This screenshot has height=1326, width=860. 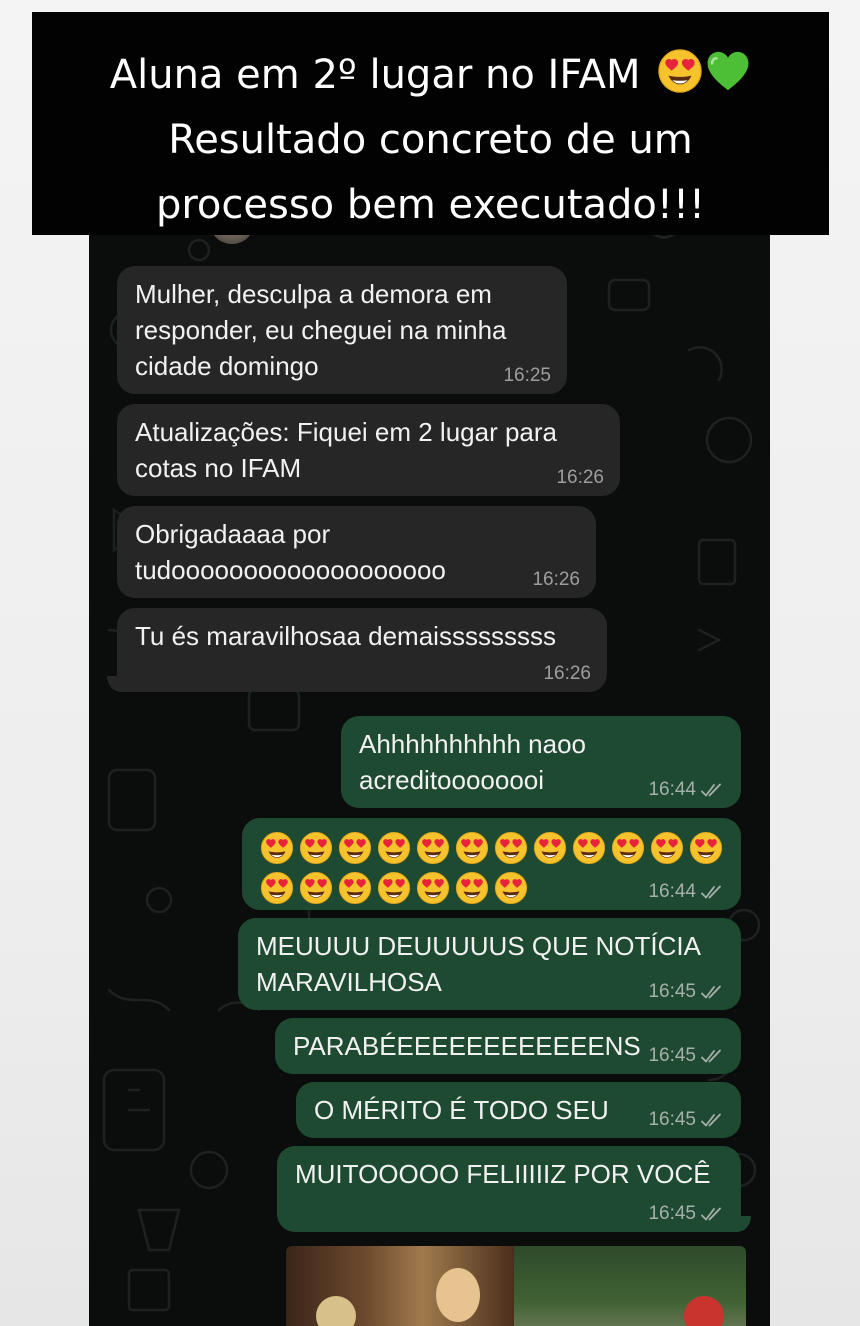 I want to click on headline-text: Aluna em 2º lugar no IFAM, so click(x=375, y=75).